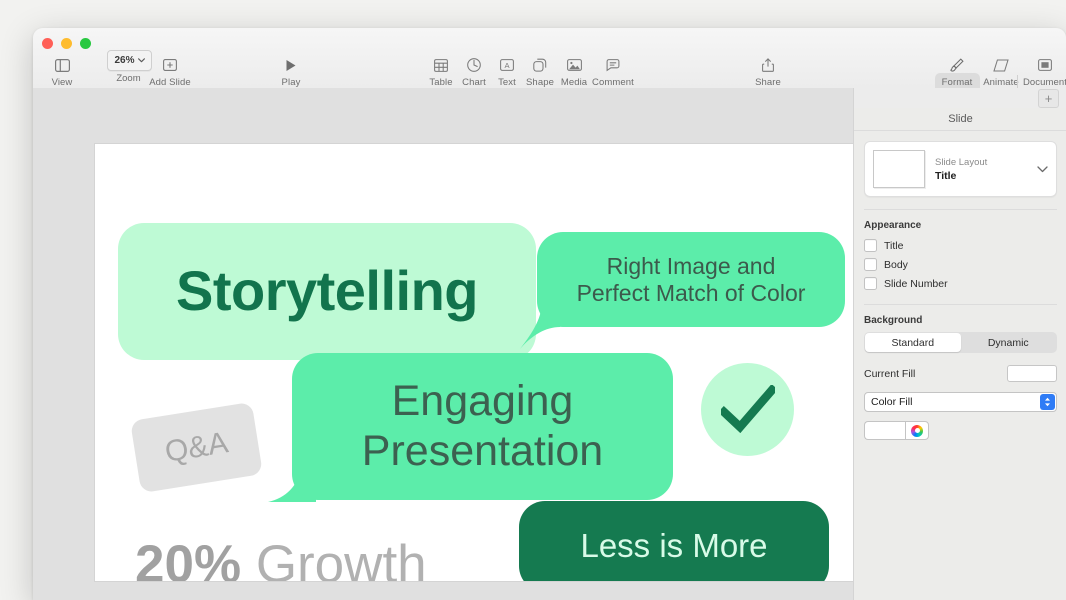 The width and height of the screenshot is (1066, 600). I want to click on engaging-line-1: Engaging, so click(482, 400).